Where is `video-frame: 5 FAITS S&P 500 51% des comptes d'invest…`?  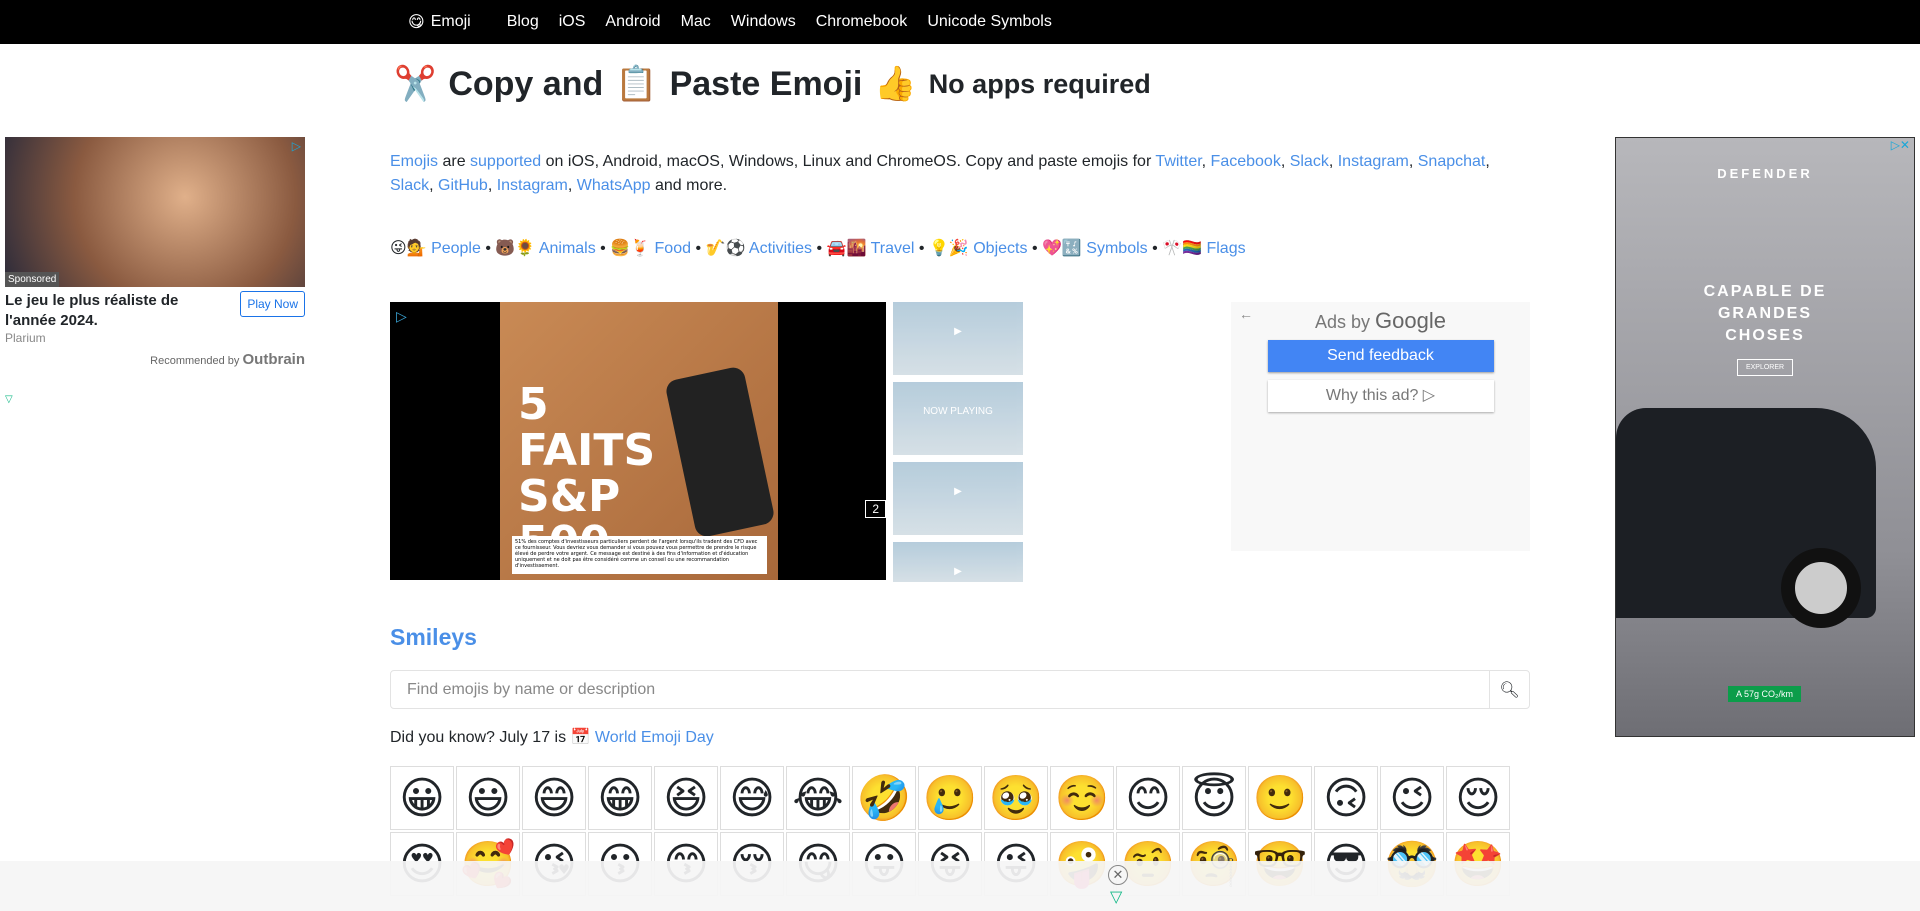 video-frame: 5 FAITS S&P 500 51% des comptes d'invest… is located at coordinates (639, 441).